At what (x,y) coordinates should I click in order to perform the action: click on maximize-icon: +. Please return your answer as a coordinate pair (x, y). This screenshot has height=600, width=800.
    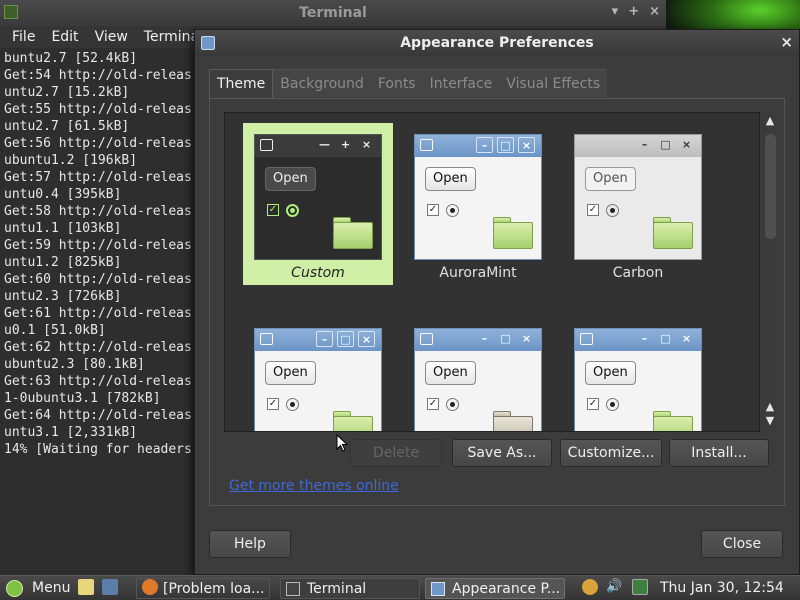
    Looking at the image, I should click on (633, 11).